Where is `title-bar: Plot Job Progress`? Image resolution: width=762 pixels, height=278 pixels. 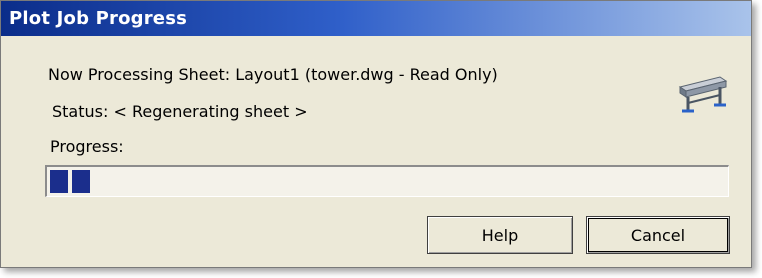
title-bar: Plot Job Progress is located at coordinates (376, 18).